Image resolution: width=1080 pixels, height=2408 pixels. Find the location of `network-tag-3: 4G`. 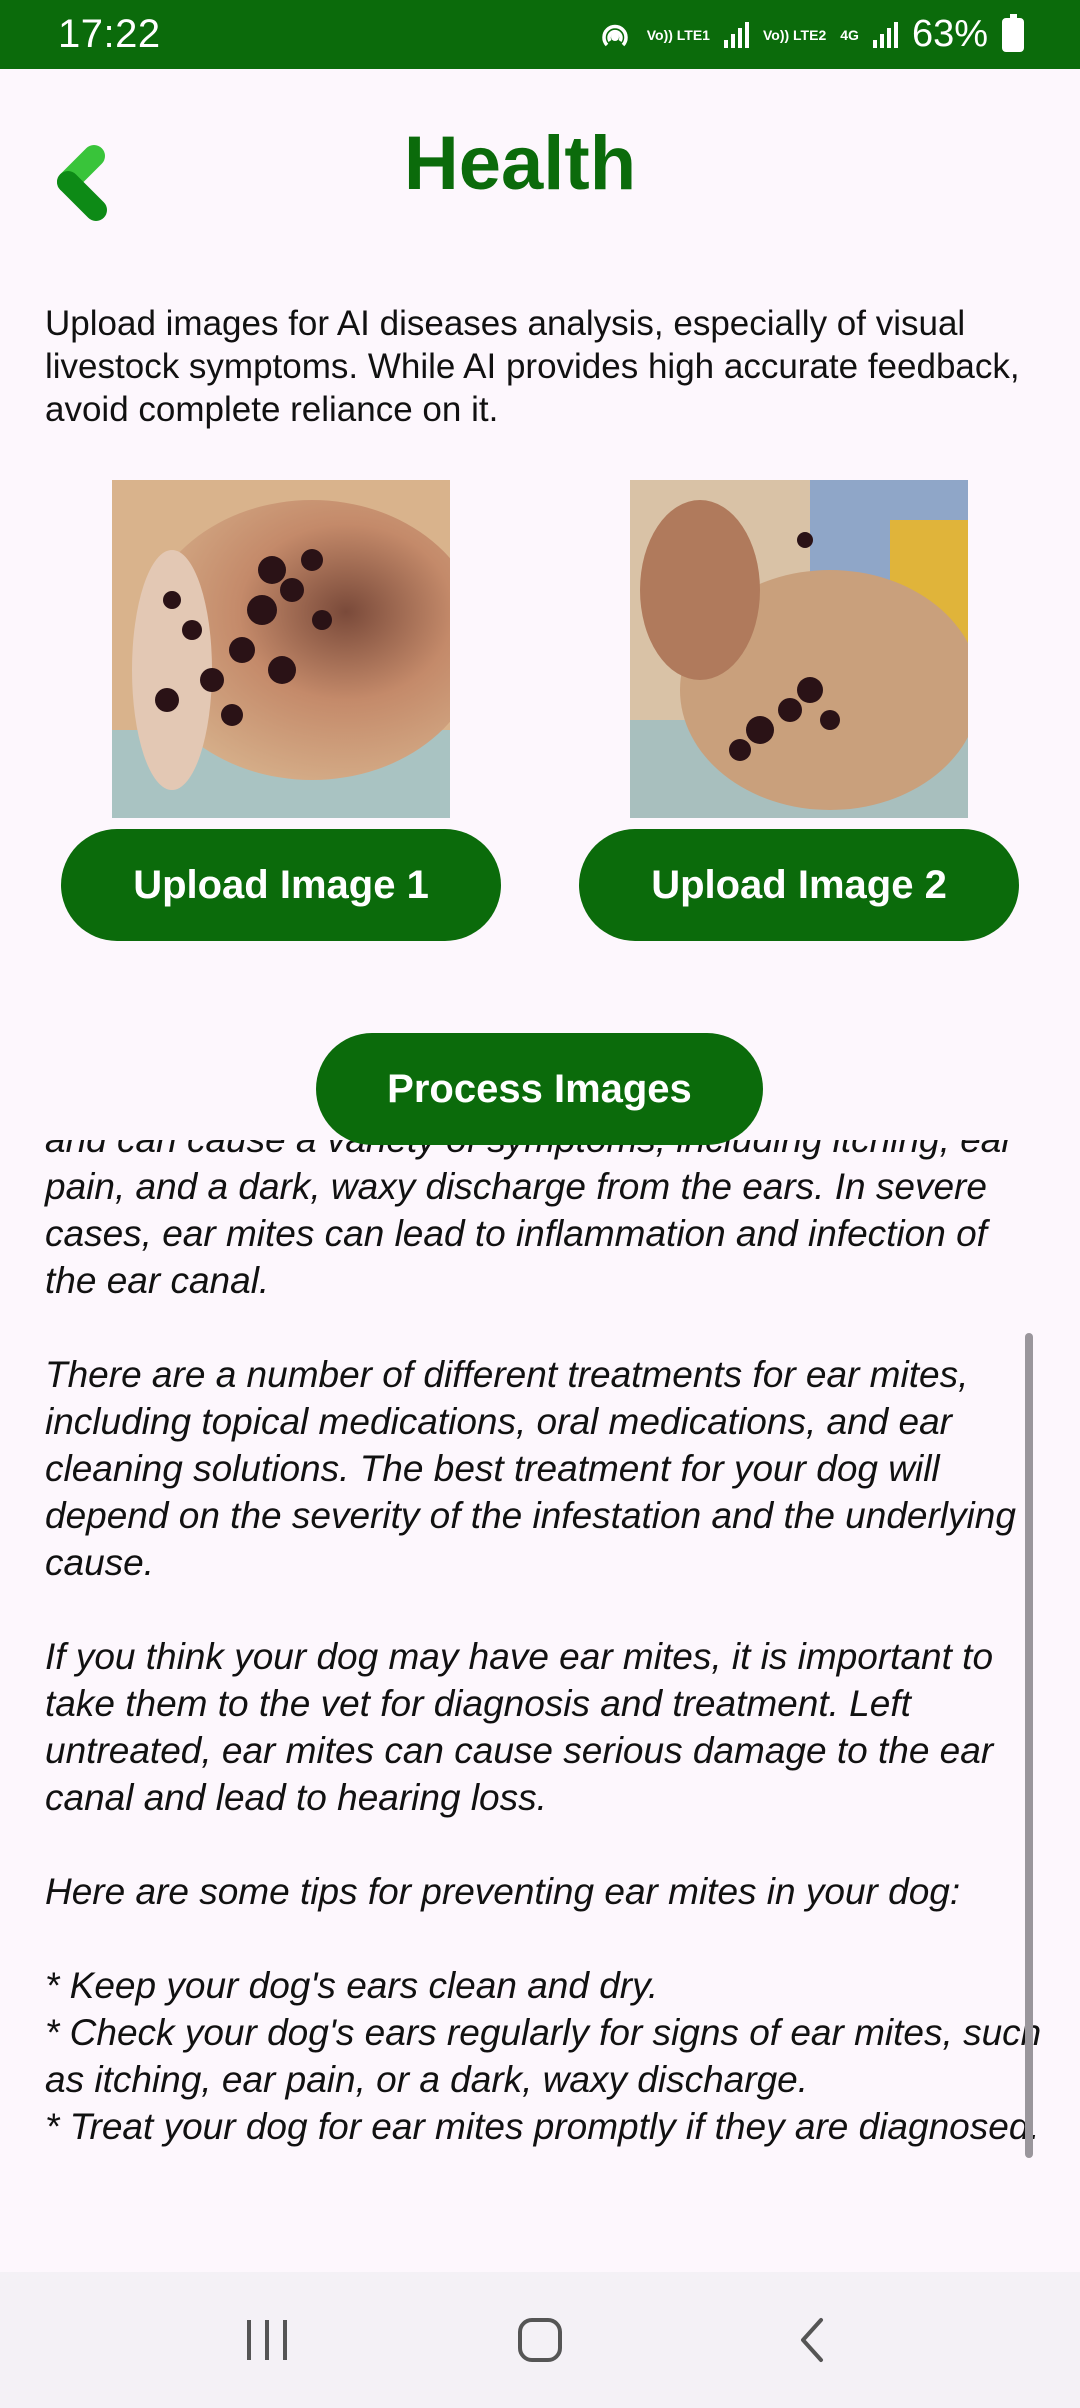

network-tag-3: 4G is located at coordinates (849, 34).